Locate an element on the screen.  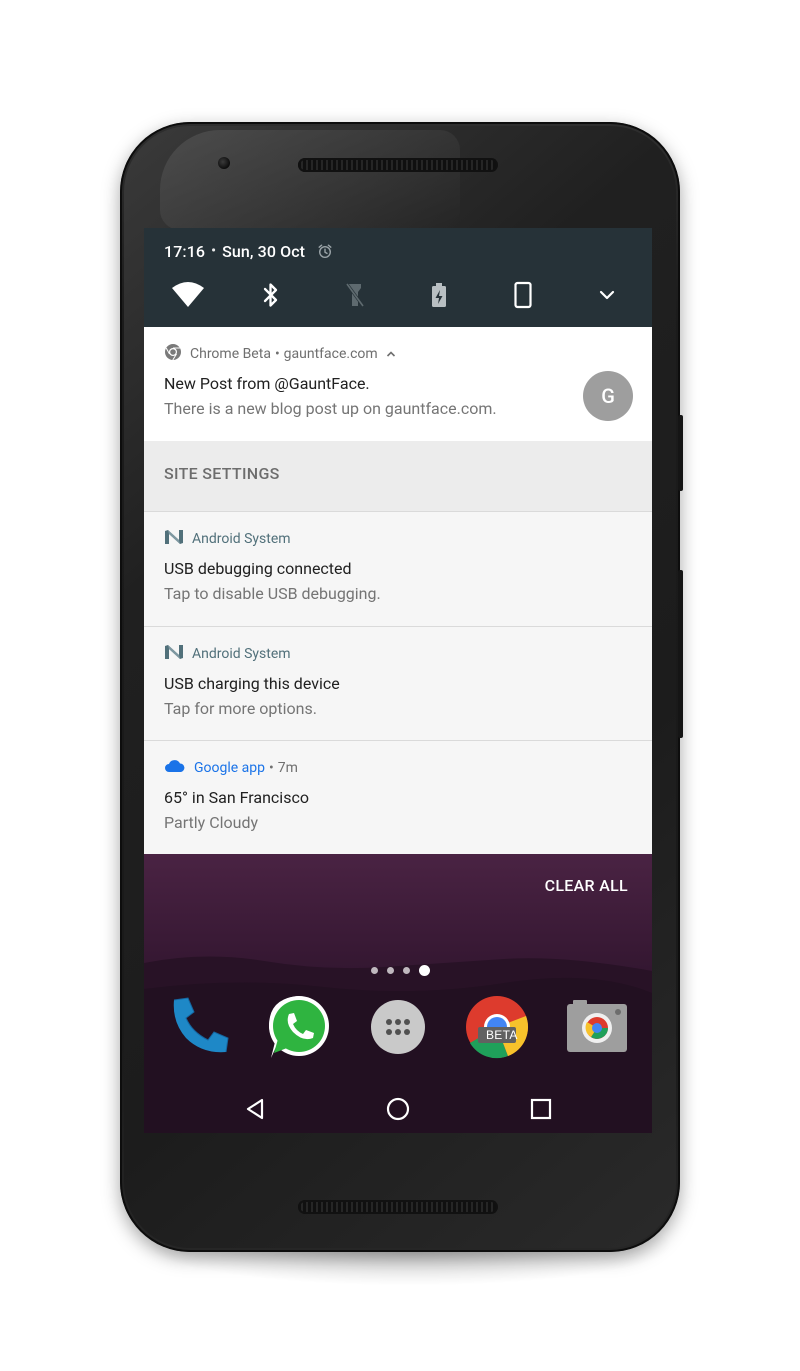
expand-icon is located at coordinates (607, 295).